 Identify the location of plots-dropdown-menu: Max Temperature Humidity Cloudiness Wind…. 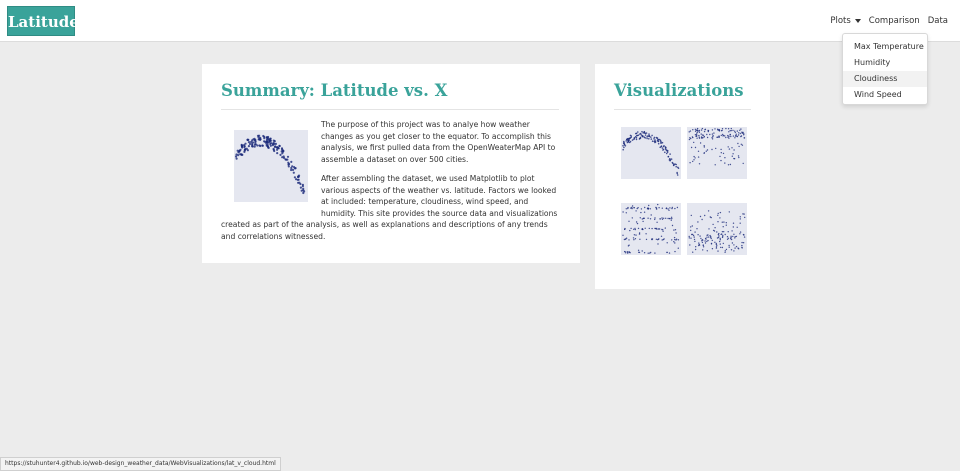
(885, 69).